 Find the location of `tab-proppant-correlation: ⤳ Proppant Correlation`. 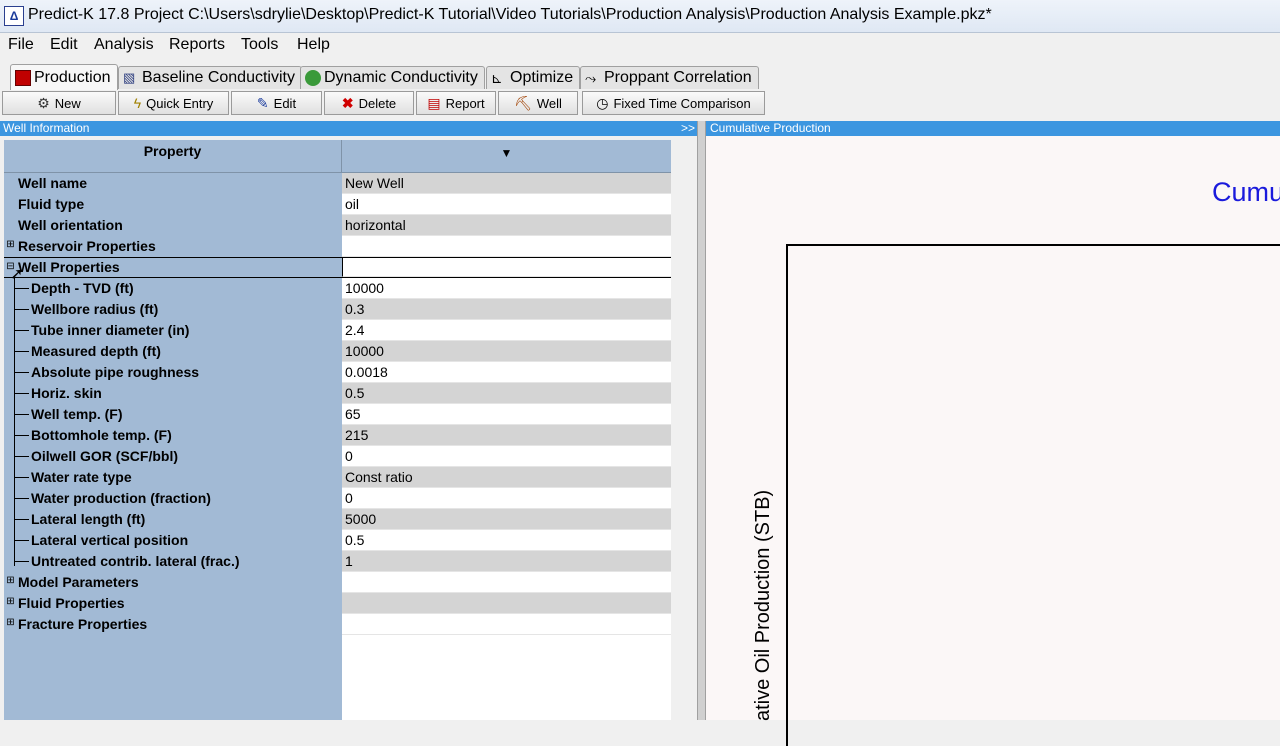

tab-proppant-correlation: ⤳ Proppant Correlation is located at coordinates (669, 77).